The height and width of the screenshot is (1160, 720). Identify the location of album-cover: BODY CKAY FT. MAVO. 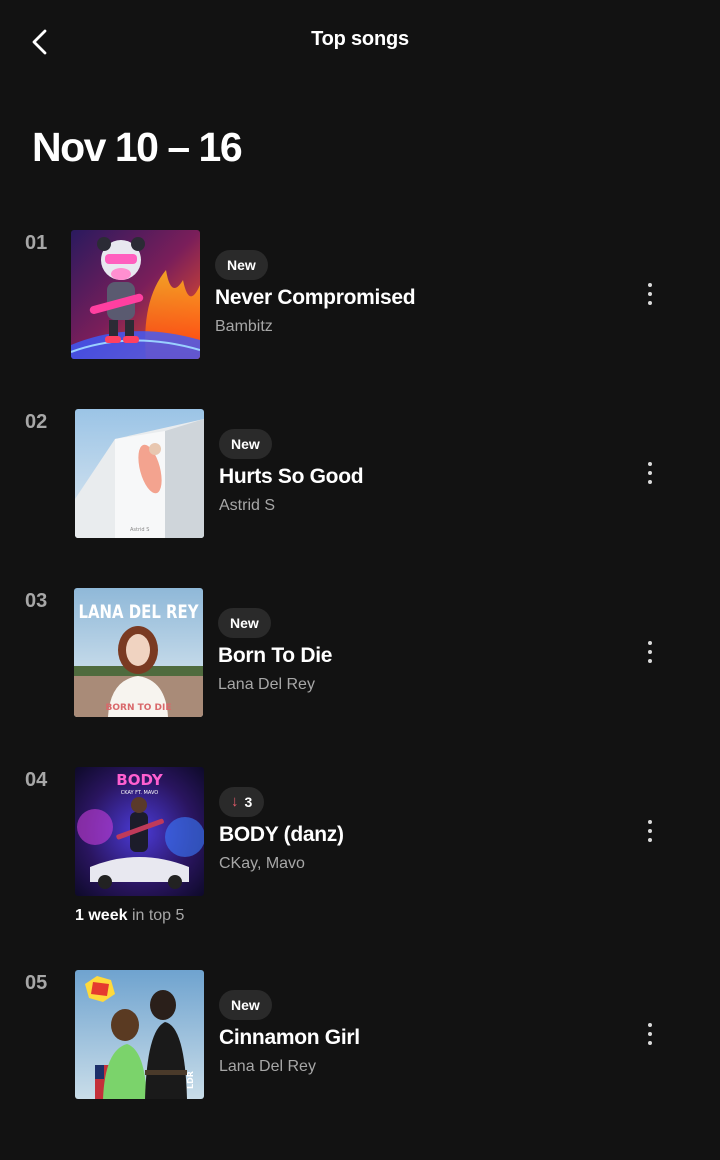
(139, 831).